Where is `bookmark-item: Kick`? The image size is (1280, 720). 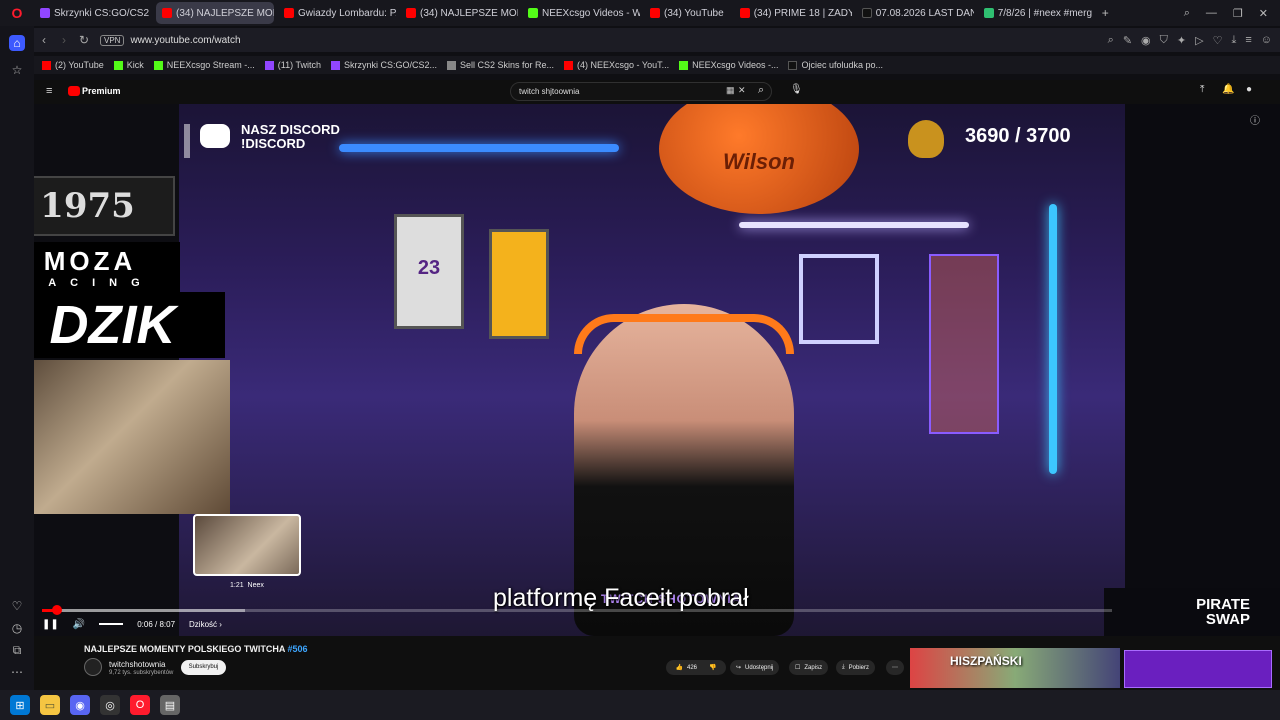 bookmark-item: Kick is located at coordinates (128, 65).